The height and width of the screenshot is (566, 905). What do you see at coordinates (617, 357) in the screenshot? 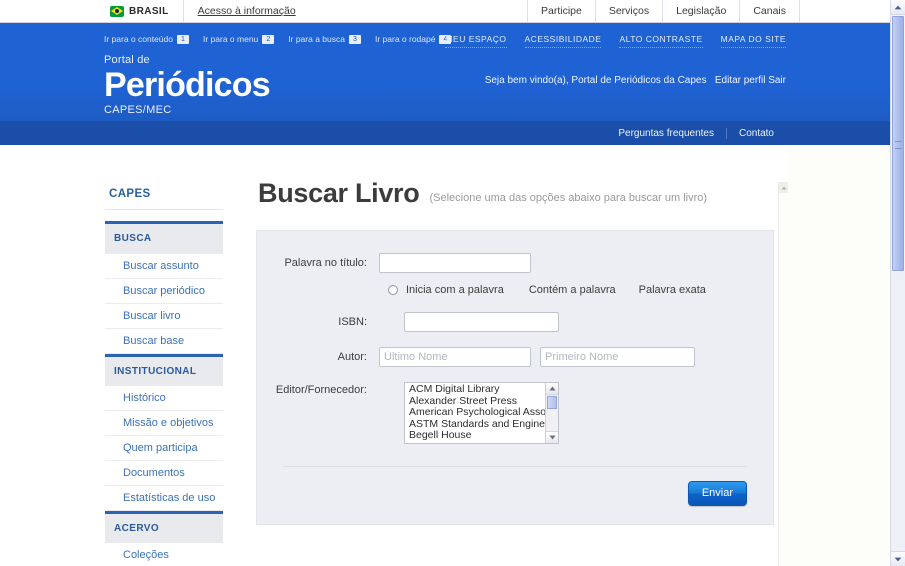
I see `author-first-name-input` at bounding box center [617, 357].